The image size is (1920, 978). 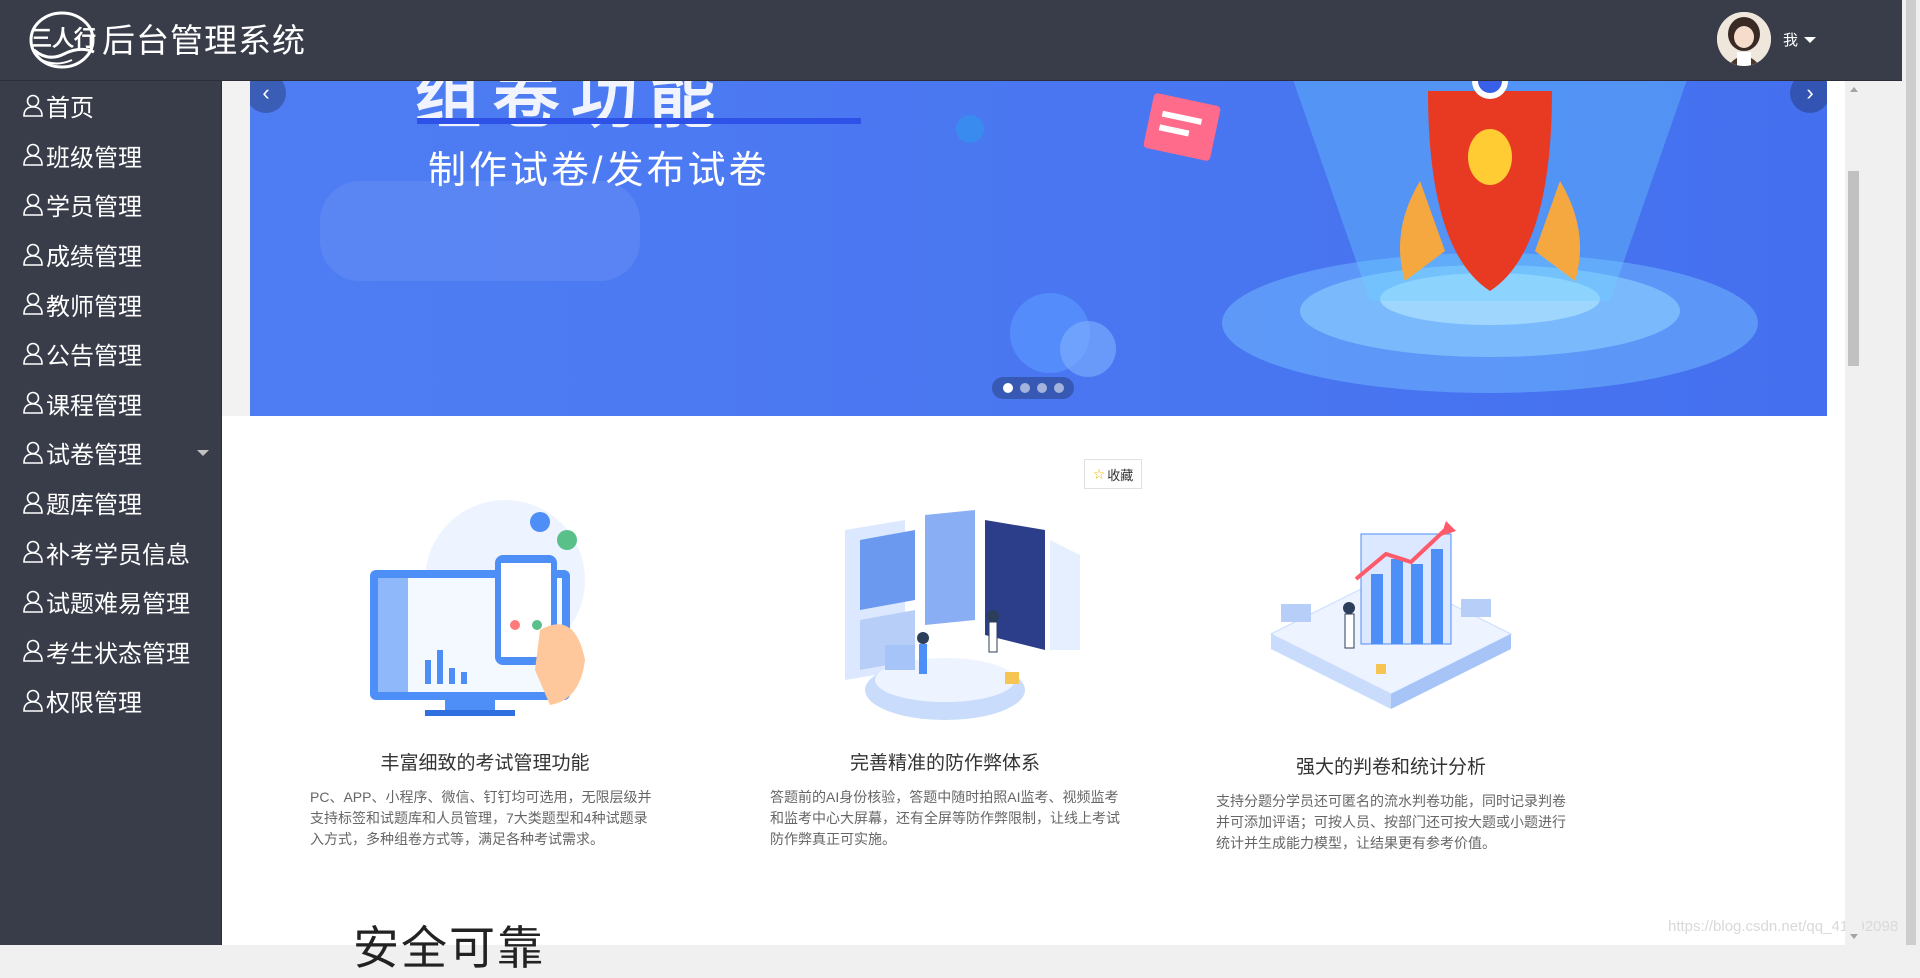 What do you see at coordinates (94, 208) in the screenshot?
I see `sidebar-item-label: 学员管理` at bounding box center [94, 208].